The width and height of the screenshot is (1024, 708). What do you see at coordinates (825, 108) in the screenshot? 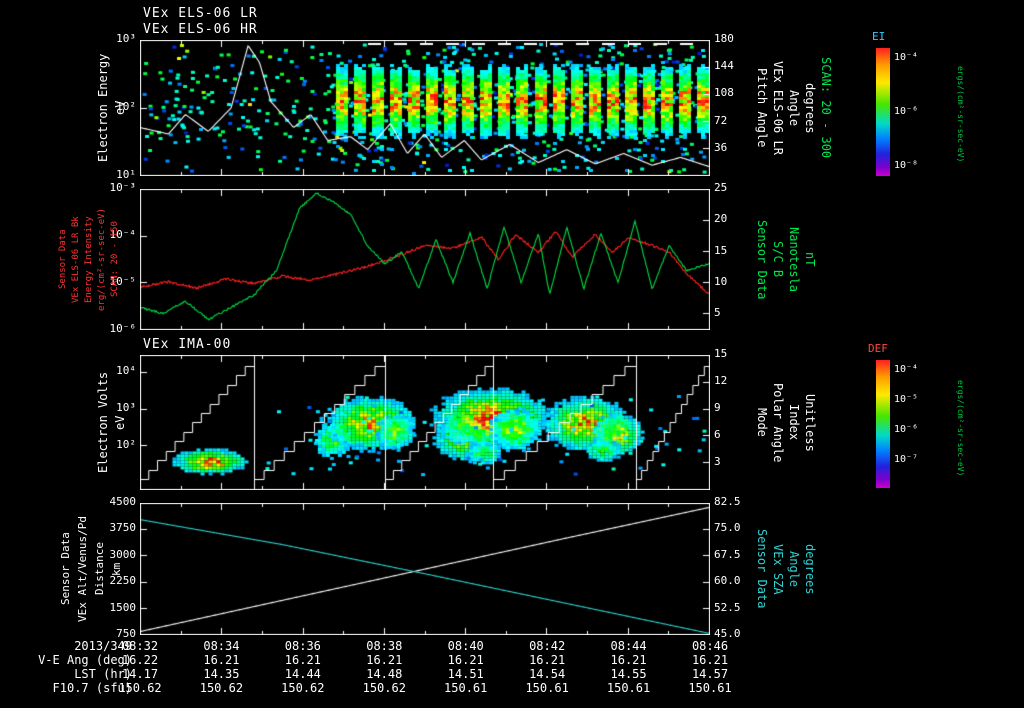
I see `axis-label: SCAN: 20 - 300` at bounding box center [825, 108].